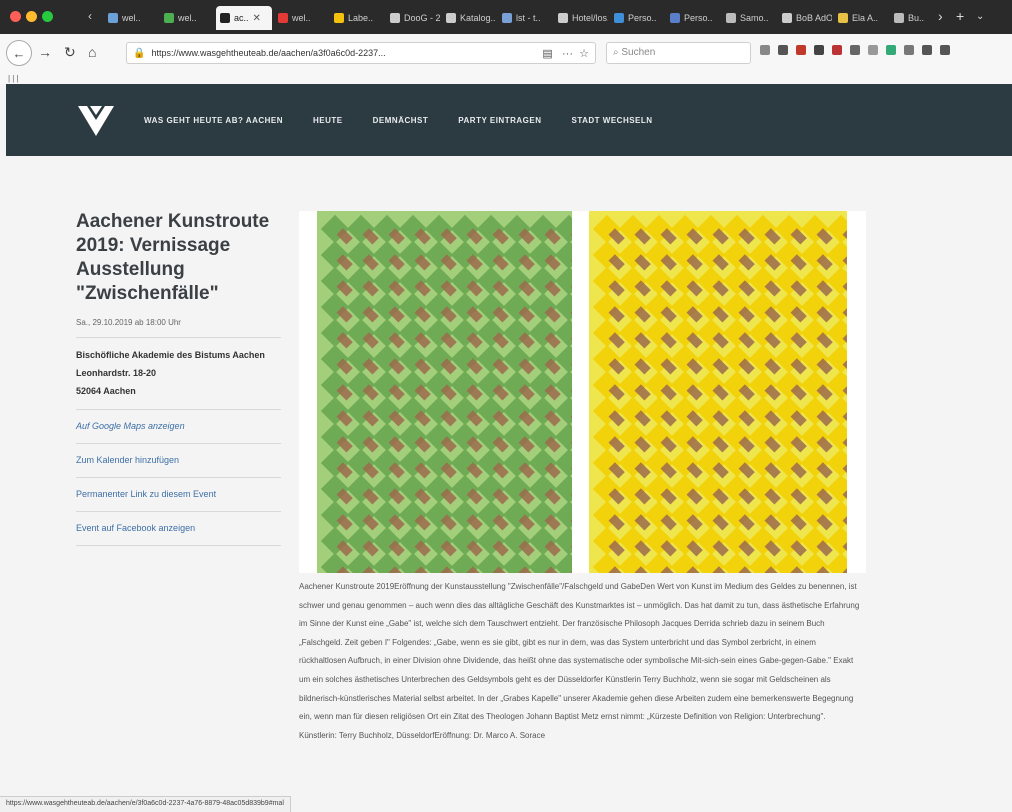  I want to click on browser-tab: lst - t.., so click(525, 18).